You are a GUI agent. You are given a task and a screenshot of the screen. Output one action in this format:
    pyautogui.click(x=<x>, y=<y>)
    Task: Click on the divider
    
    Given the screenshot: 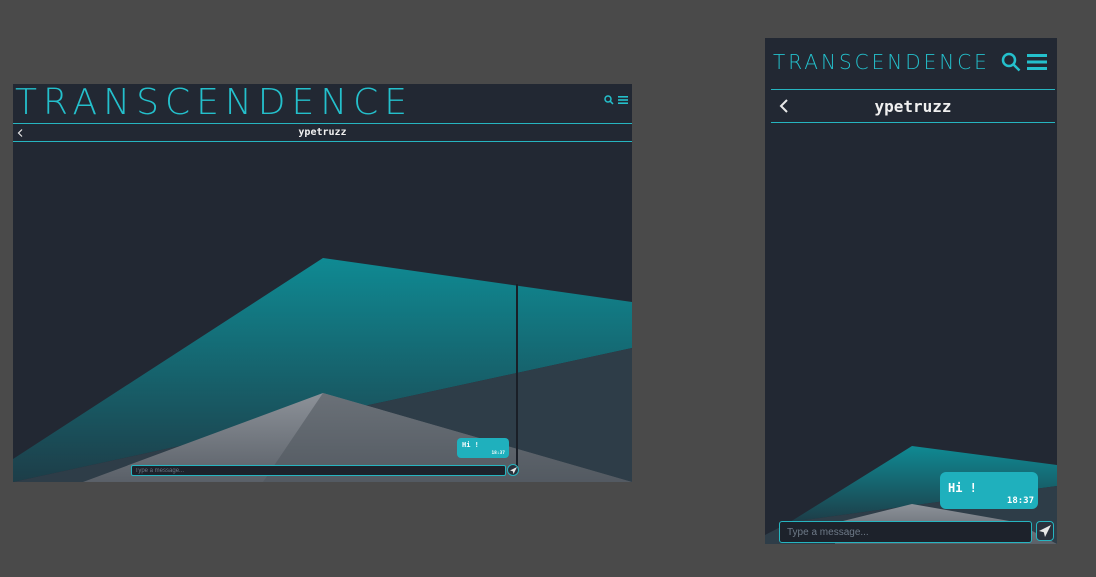 What is the action you would take?
    pyautogui.click(x=517, y=378)
    